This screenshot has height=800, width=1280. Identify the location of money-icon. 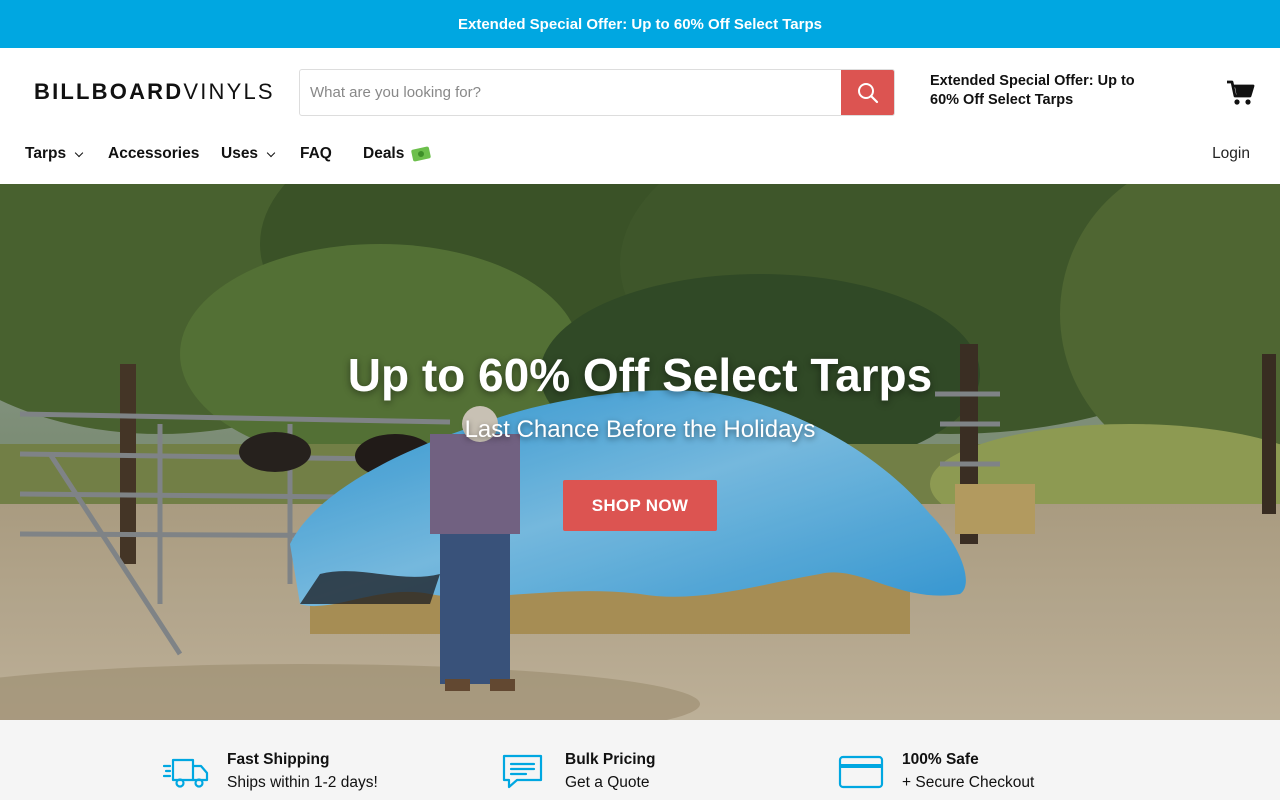
(421, 154).